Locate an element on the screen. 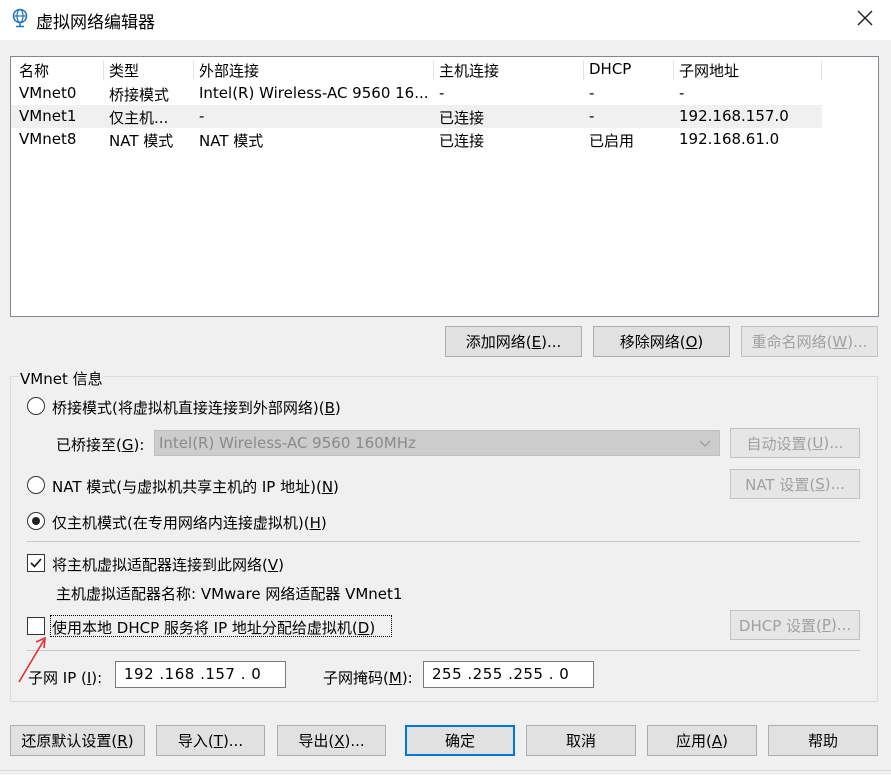 This screenshot has width=891, height=775. checkmark-icon is located at coordinates (36, 563).